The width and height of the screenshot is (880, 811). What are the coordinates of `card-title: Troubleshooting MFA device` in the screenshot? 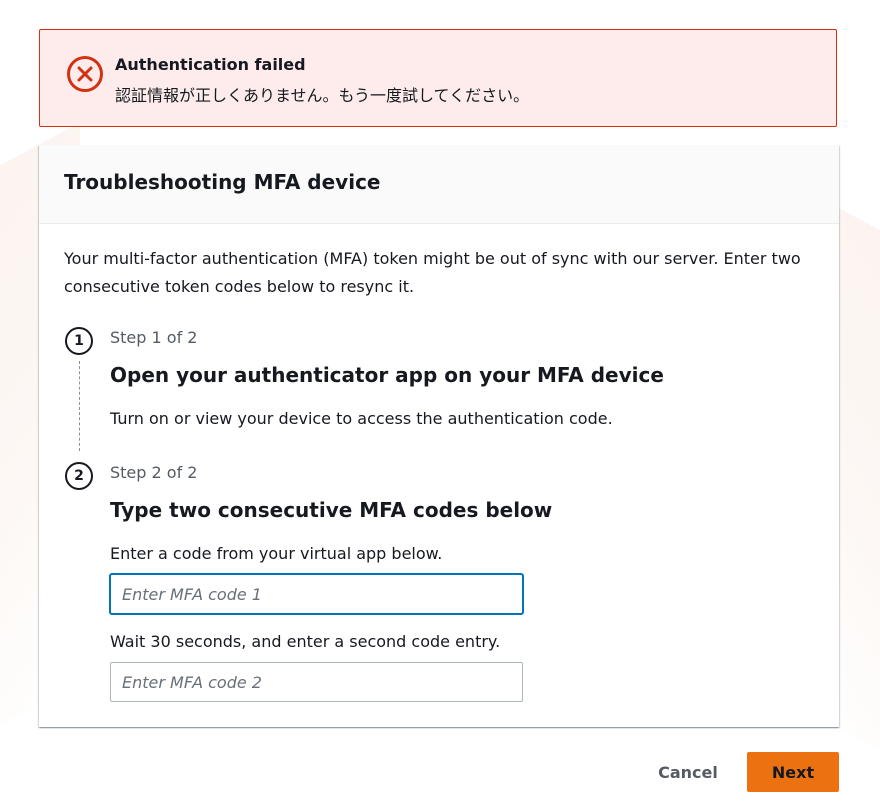 It's located at (222, 182).